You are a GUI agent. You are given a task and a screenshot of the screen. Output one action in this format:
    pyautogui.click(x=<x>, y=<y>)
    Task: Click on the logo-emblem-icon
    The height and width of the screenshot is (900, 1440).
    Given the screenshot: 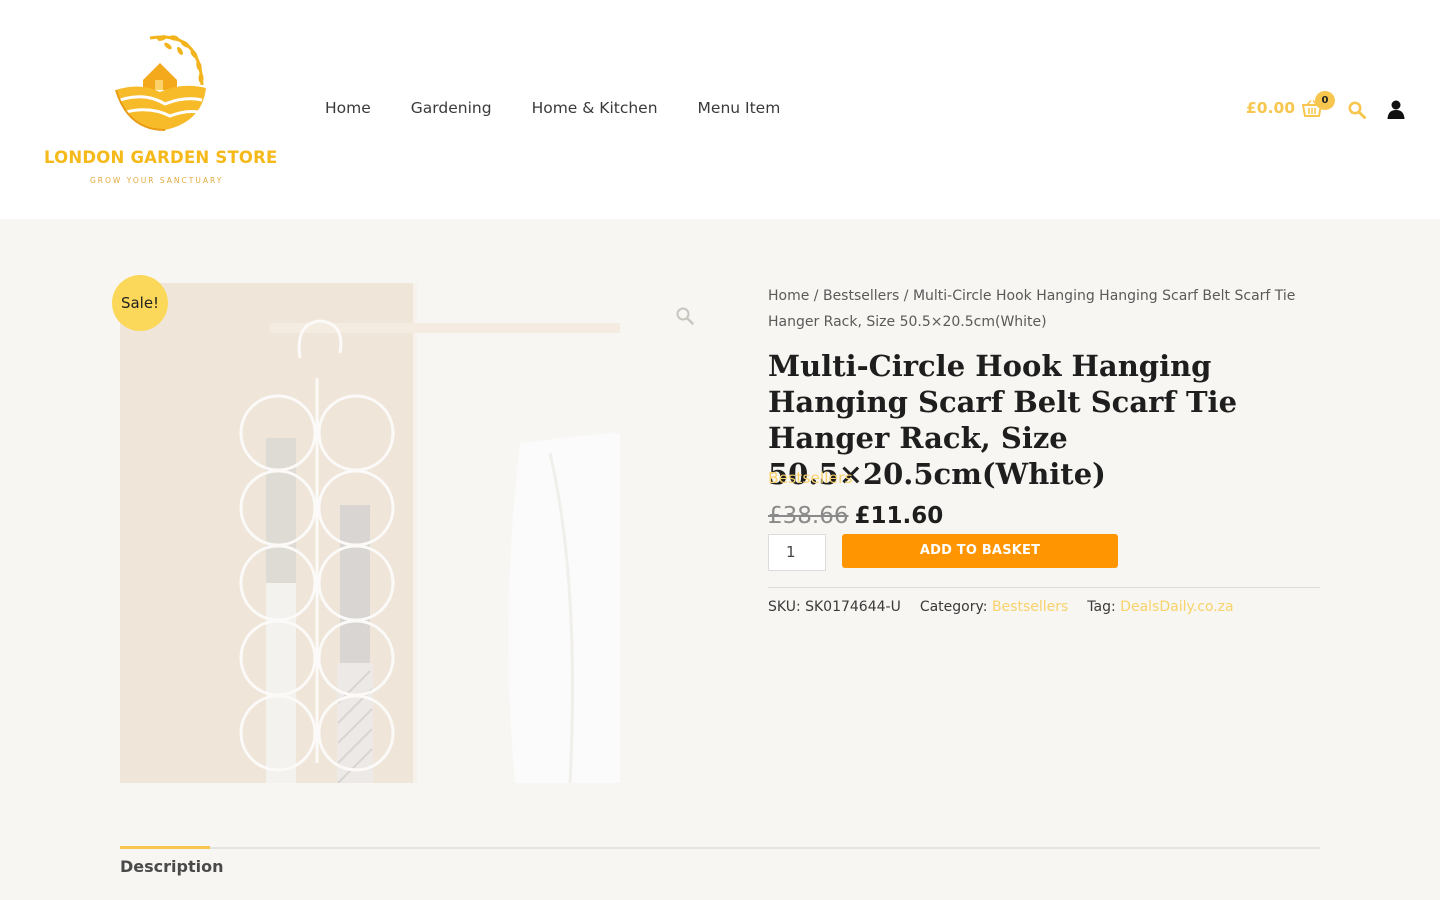 What is the action you would take?
    pyautogui.click(x=160, y=83)
    